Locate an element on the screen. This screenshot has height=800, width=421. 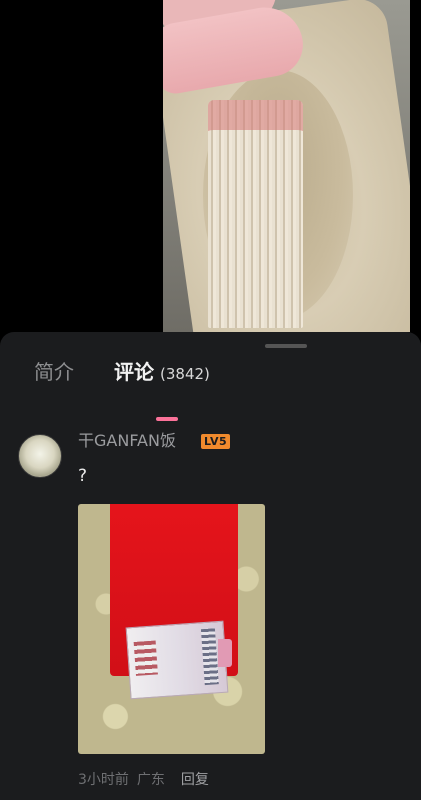
tab-intro: 简介 is located at coordinates (54, 372).